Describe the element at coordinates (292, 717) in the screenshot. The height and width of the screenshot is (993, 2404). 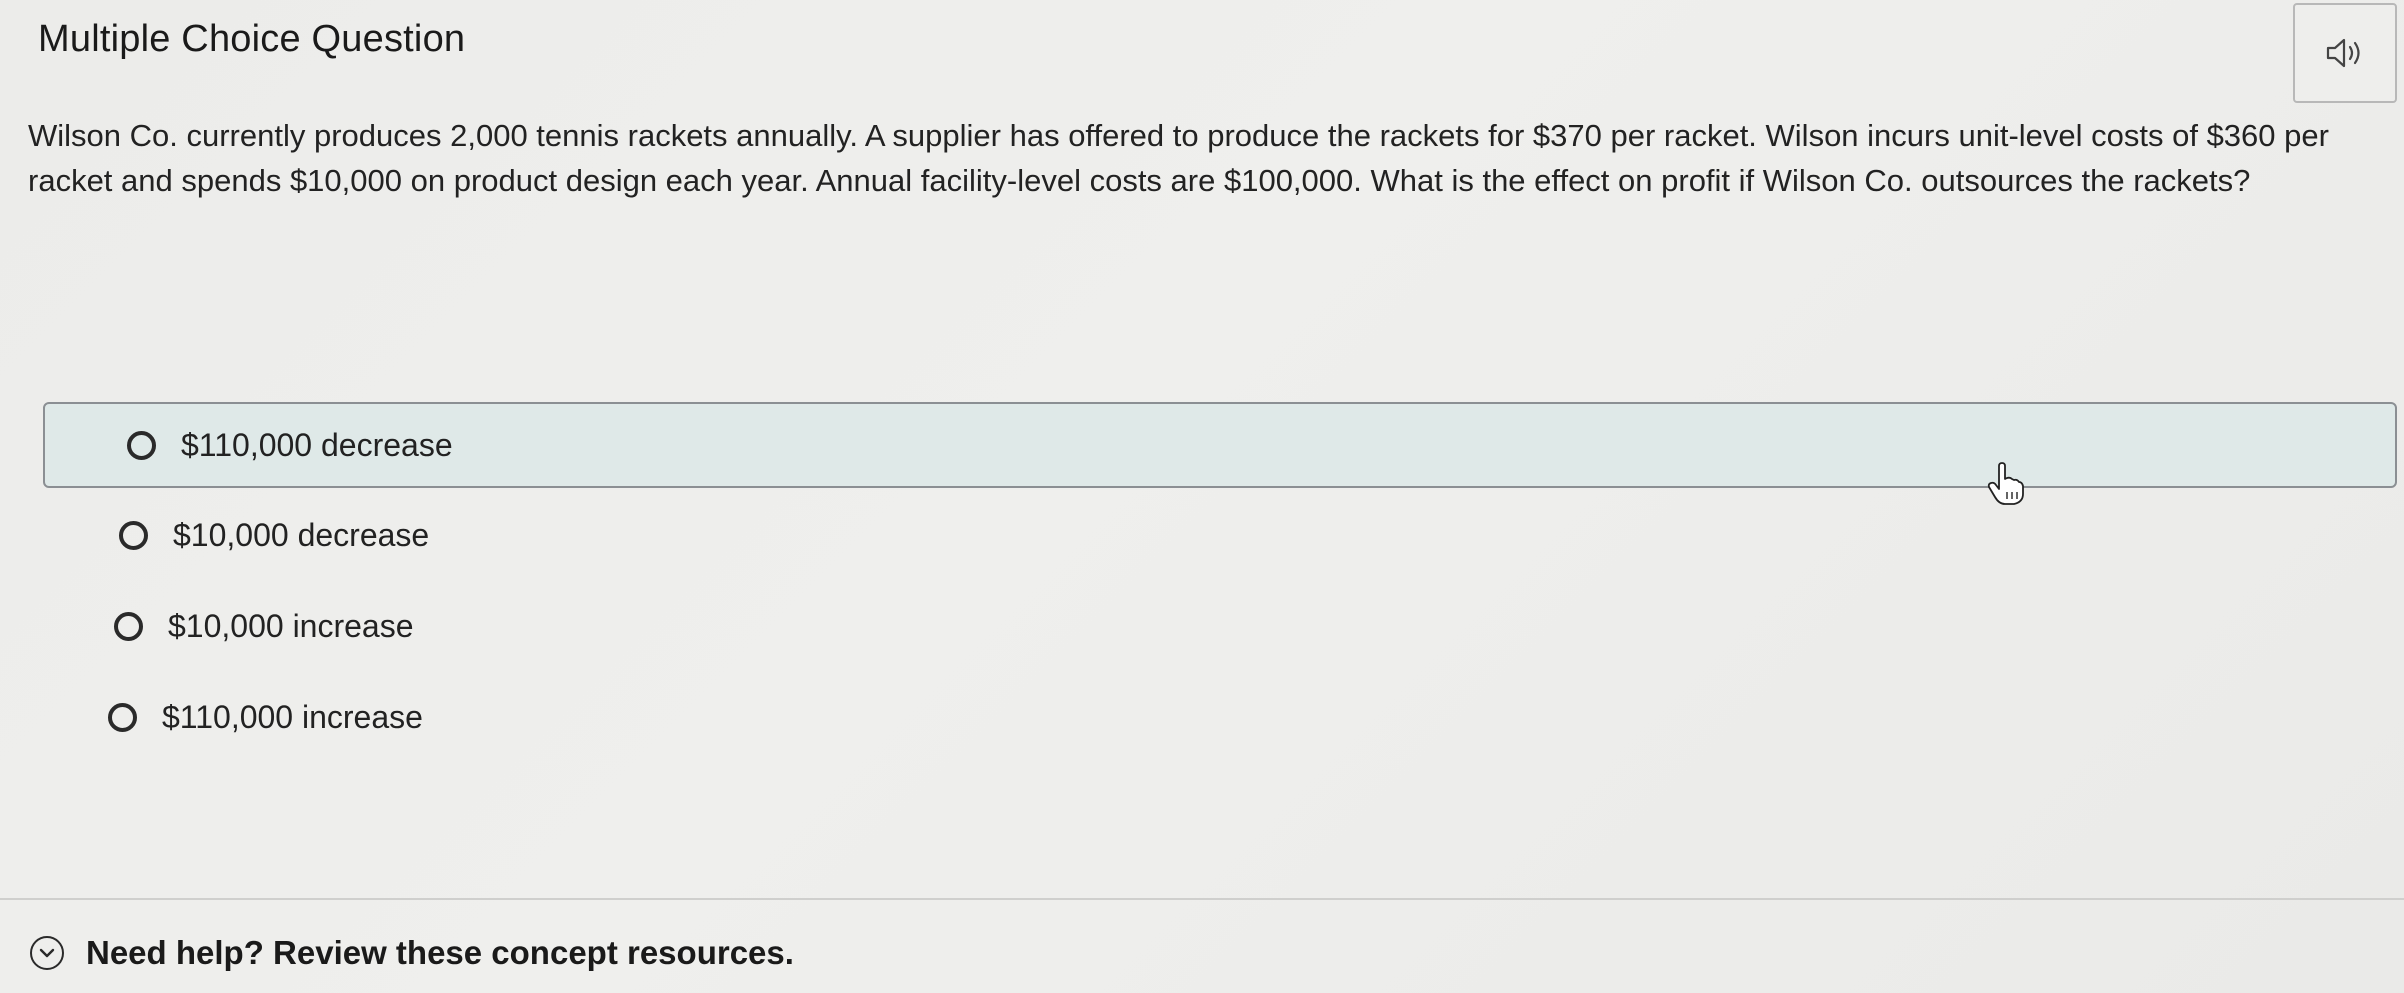
I see `choice-label: $110,000 increase` at that location.